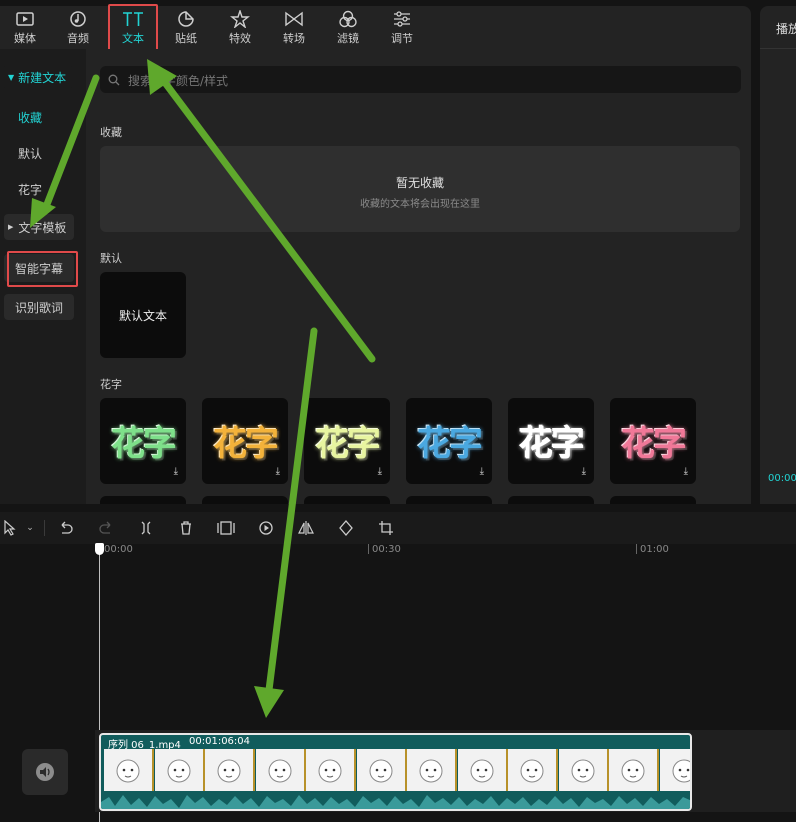  Describe the element at coordinates (143, 315) in the screenshot. I see `default-text-card: 默认文本` at that location.